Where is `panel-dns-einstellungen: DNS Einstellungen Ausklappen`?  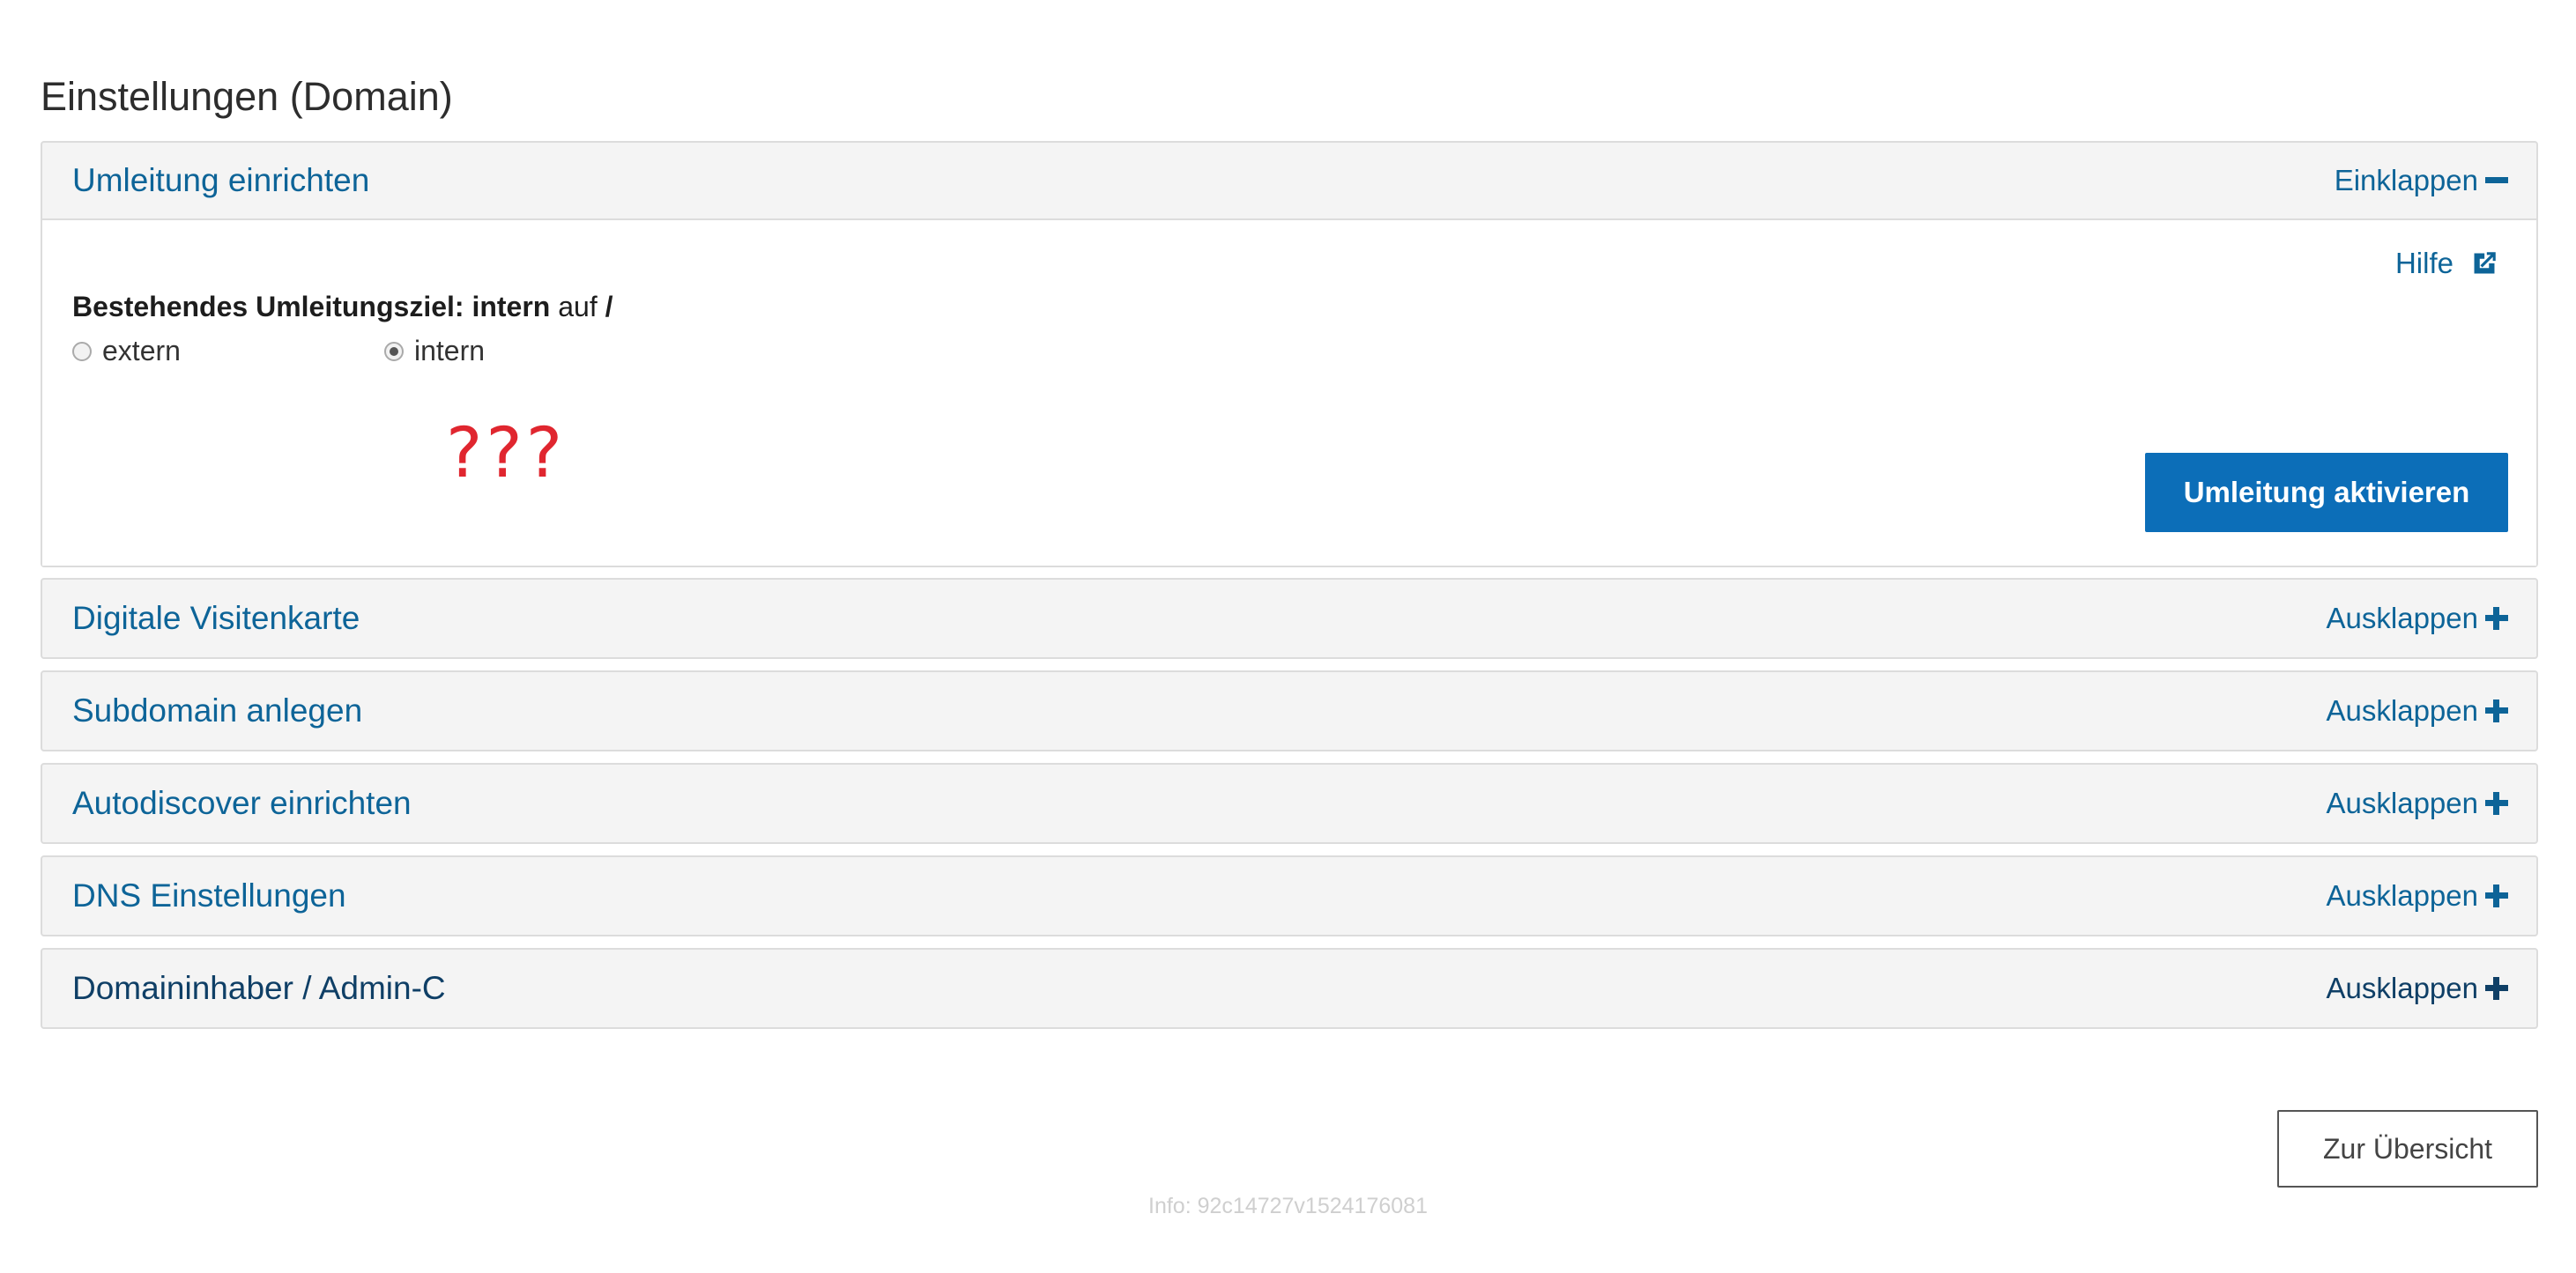 panel-dns-einstellungen: DNS Einstellungen Ausklappen is located at coordinates (1289, 895).